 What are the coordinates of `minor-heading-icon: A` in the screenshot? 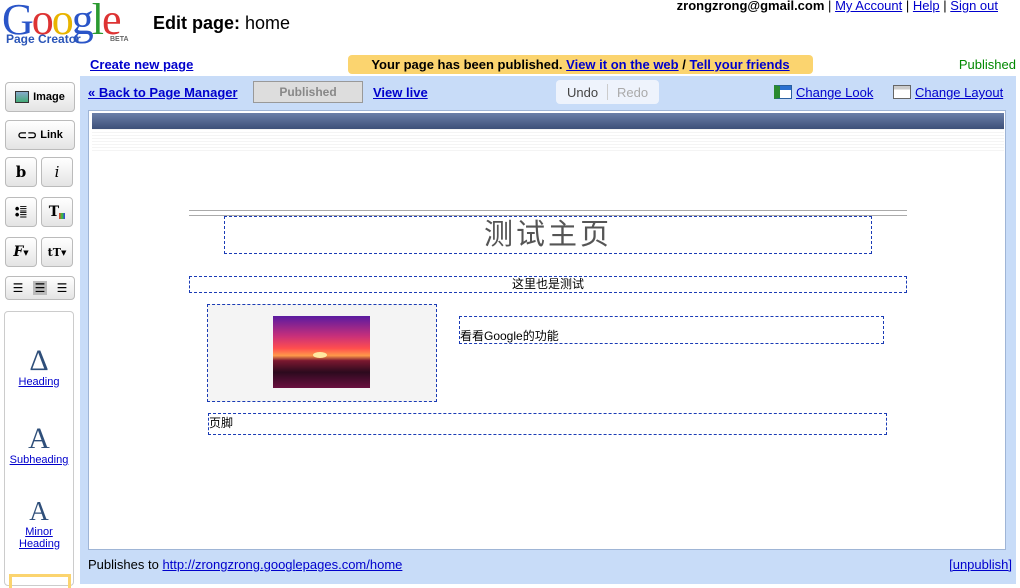 It's located at (39, 511).